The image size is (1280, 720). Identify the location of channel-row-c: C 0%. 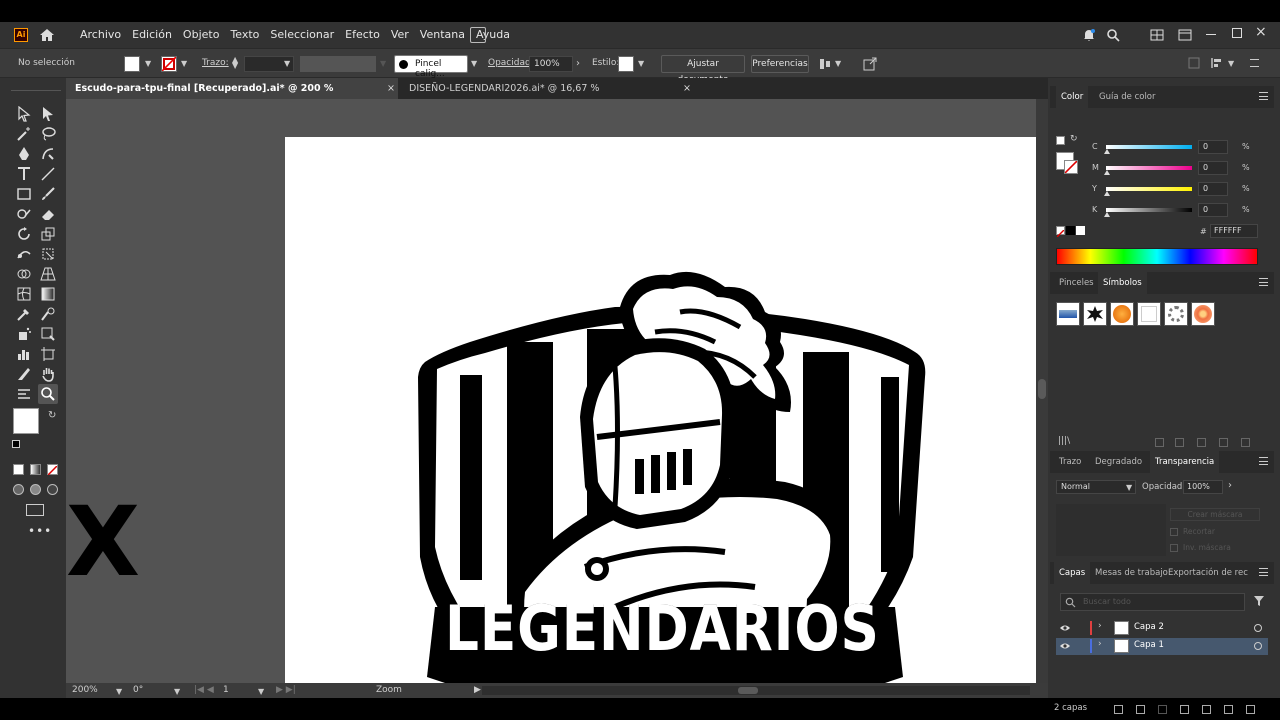
(1175, 149).